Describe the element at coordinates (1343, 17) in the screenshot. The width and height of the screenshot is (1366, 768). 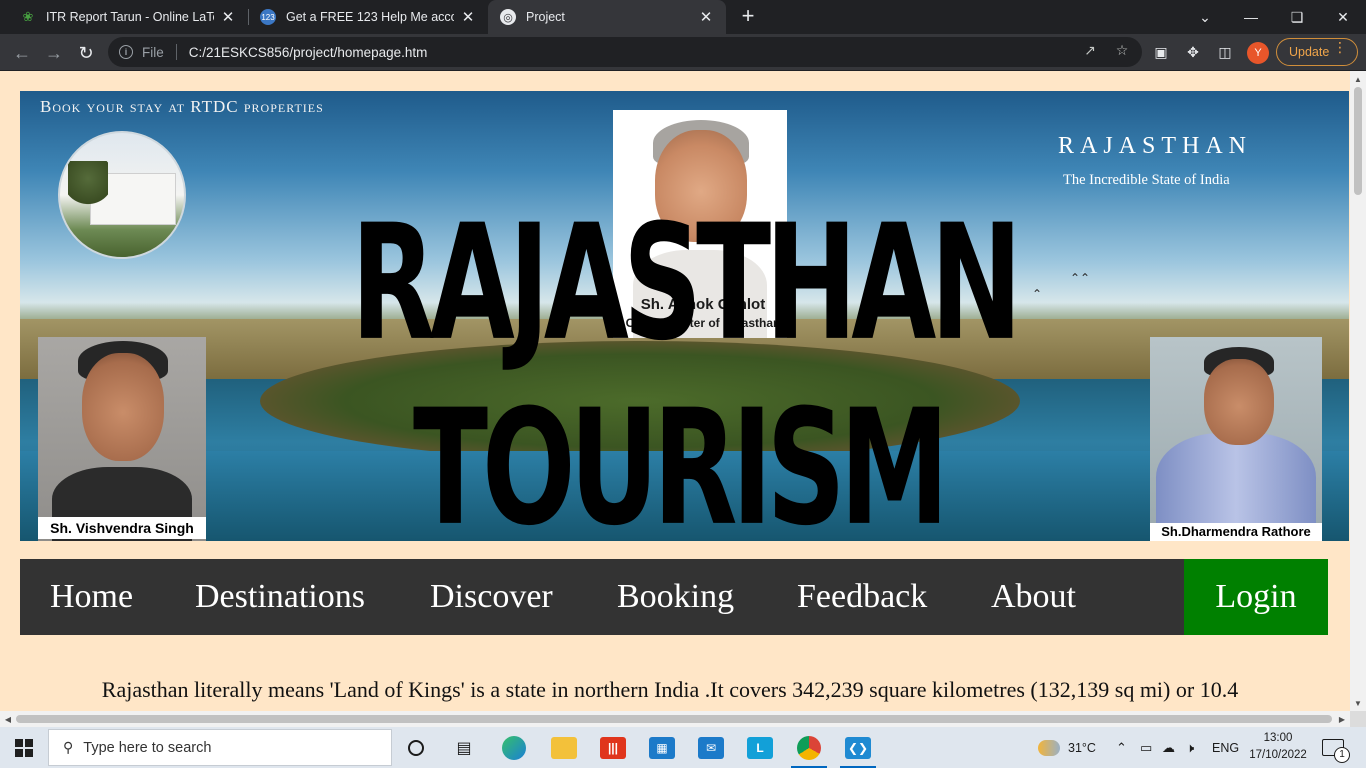
I see `close-window-button: ✕` at that location.